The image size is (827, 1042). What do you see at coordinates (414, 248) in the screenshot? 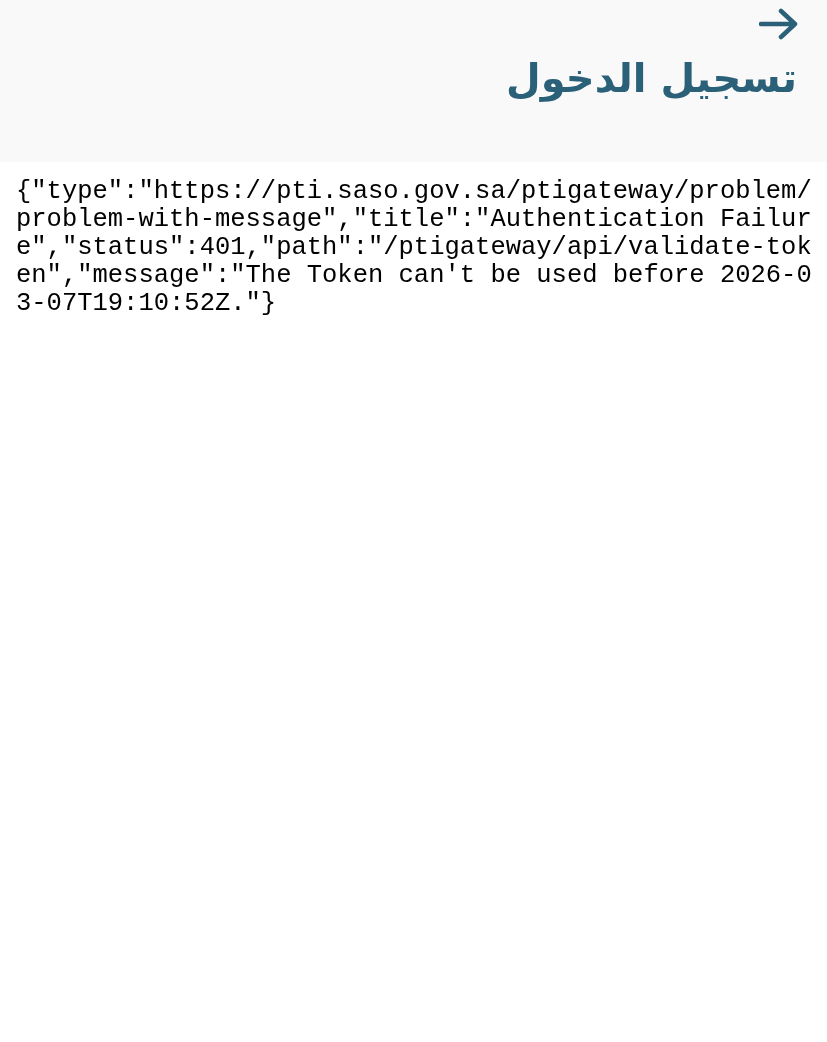
I see `response-text: {"type":"https://pti.saso.gov.sa/ptigateway/problem/problem-with-message","title":"Authentication Failure","status":401,"path":"/ptigateway/api/validate-token","message":"The Token can't be used before 2026-03-07T19:10:52Z."}` at bounding box center [414, 248].